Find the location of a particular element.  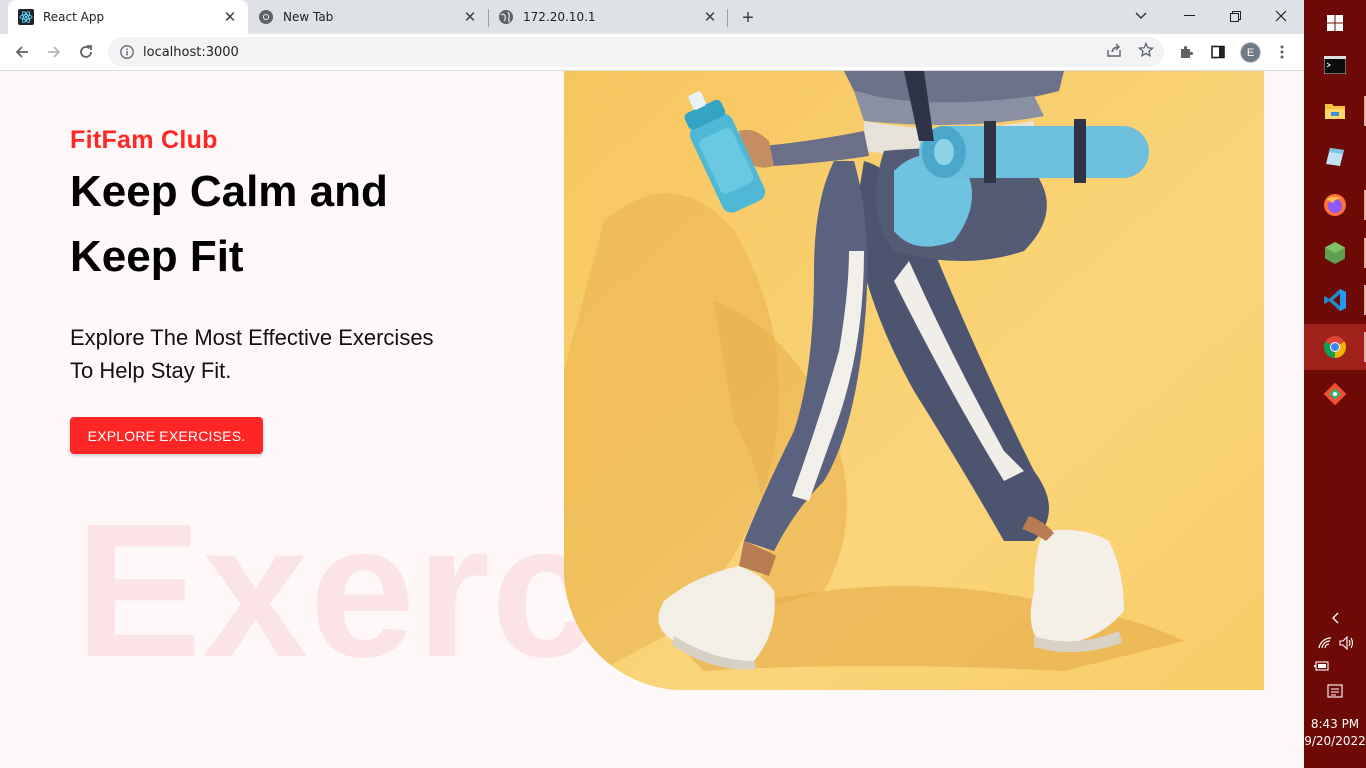

tab-ip-address: 172.20.10.1 ✕ is located at coordinates (608, 17).